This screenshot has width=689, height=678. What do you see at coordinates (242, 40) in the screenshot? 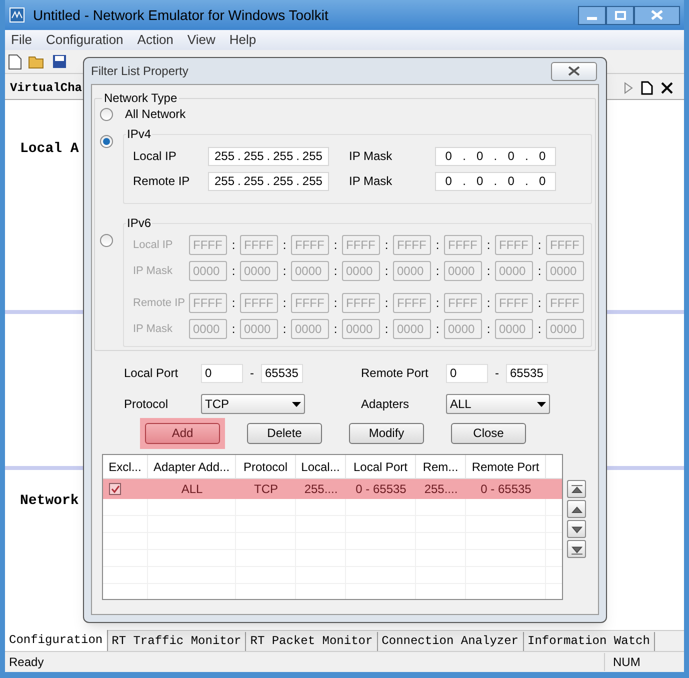
I see `menu-item: Help` at bounding box center [242, 40].